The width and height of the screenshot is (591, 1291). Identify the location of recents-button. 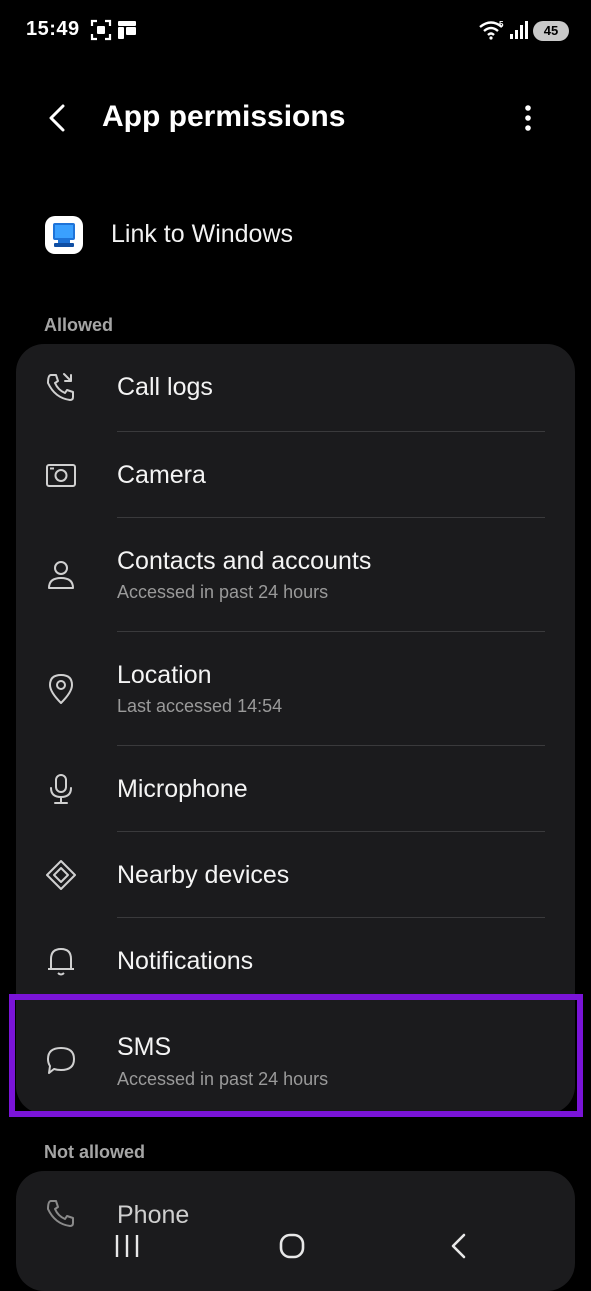
(127, 1246).